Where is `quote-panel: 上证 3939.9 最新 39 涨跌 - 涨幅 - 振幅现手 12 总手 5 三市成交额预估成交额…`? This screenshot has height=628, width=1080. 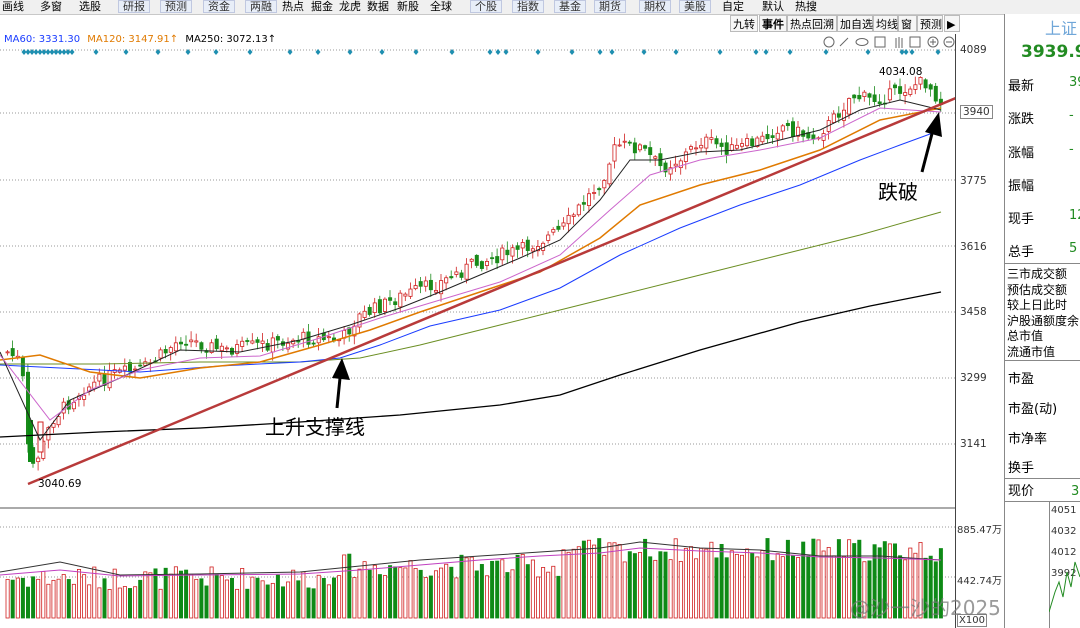
quote-panel: 上证 3939.9 最新 39 涨跌 - 涨幅 - 振幅现手 12 总手 5 三市成交额预估成交额… is located at coordinates (1042, 321).